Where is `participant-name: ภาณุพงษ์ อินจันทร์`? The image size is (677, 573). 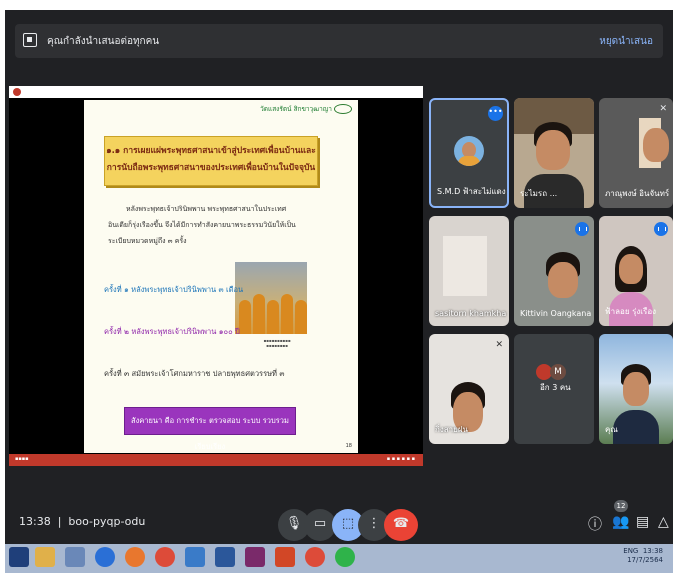
participant-name: ภาณุพงษ์ อินจันทร์ is located at coordinates (637, 193).